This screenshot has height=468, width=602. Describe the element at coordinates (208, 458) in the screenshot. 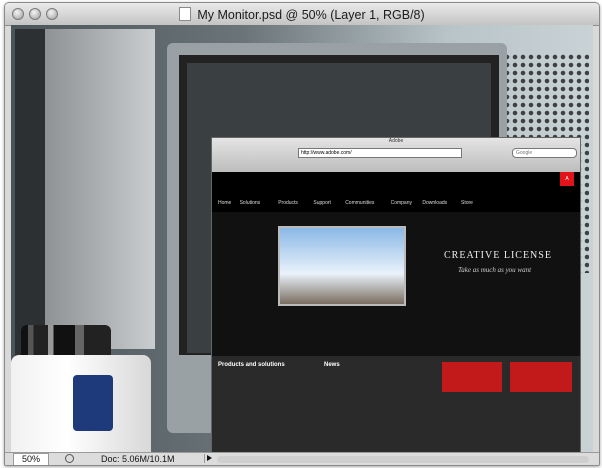

I see `status-menu-arrow-icon` at that location.